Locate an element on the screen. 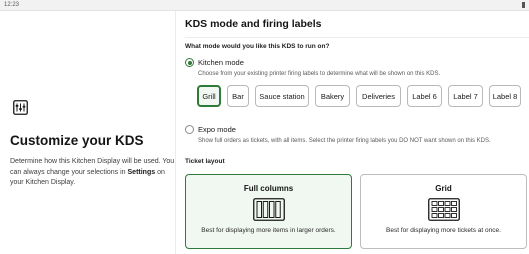 The width and height of the screenshot is (529, 254). ticket-layout-label: Ticket layout is located at coordinates (205, 161).